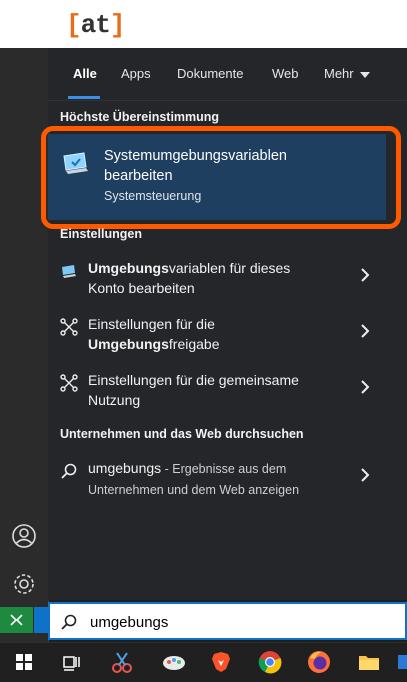 The image size is (407, 682). I want to click on windows-start-icon, so click(24, 662).